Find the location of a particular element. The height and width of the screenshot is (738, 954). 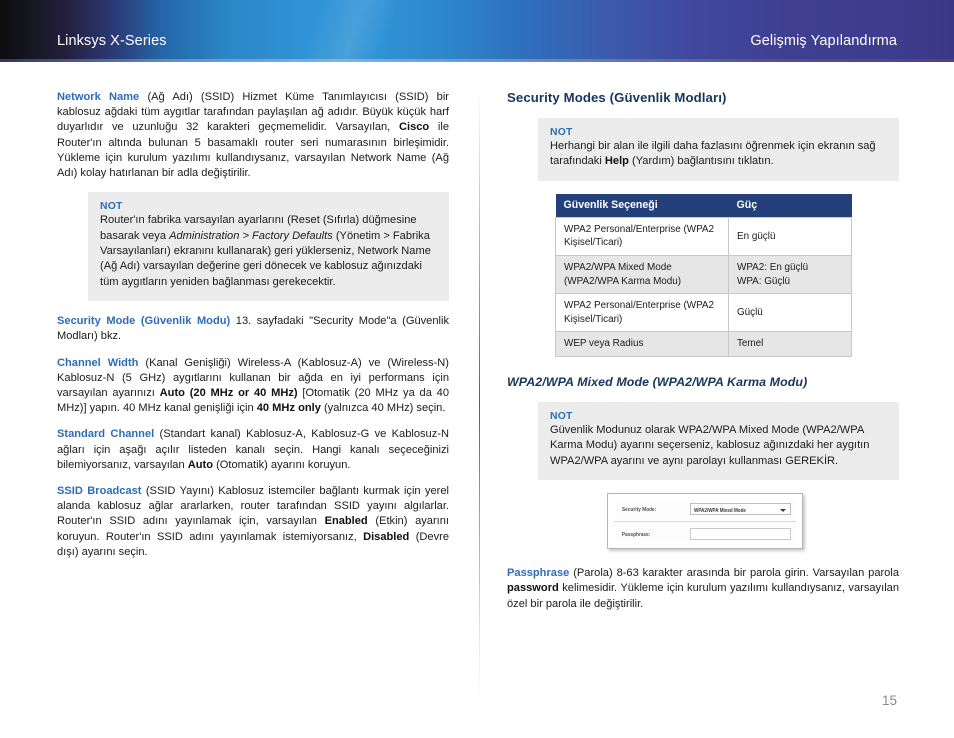

screenshot-passphrase-label: Passphrase: is located at coordinates (636, 534).